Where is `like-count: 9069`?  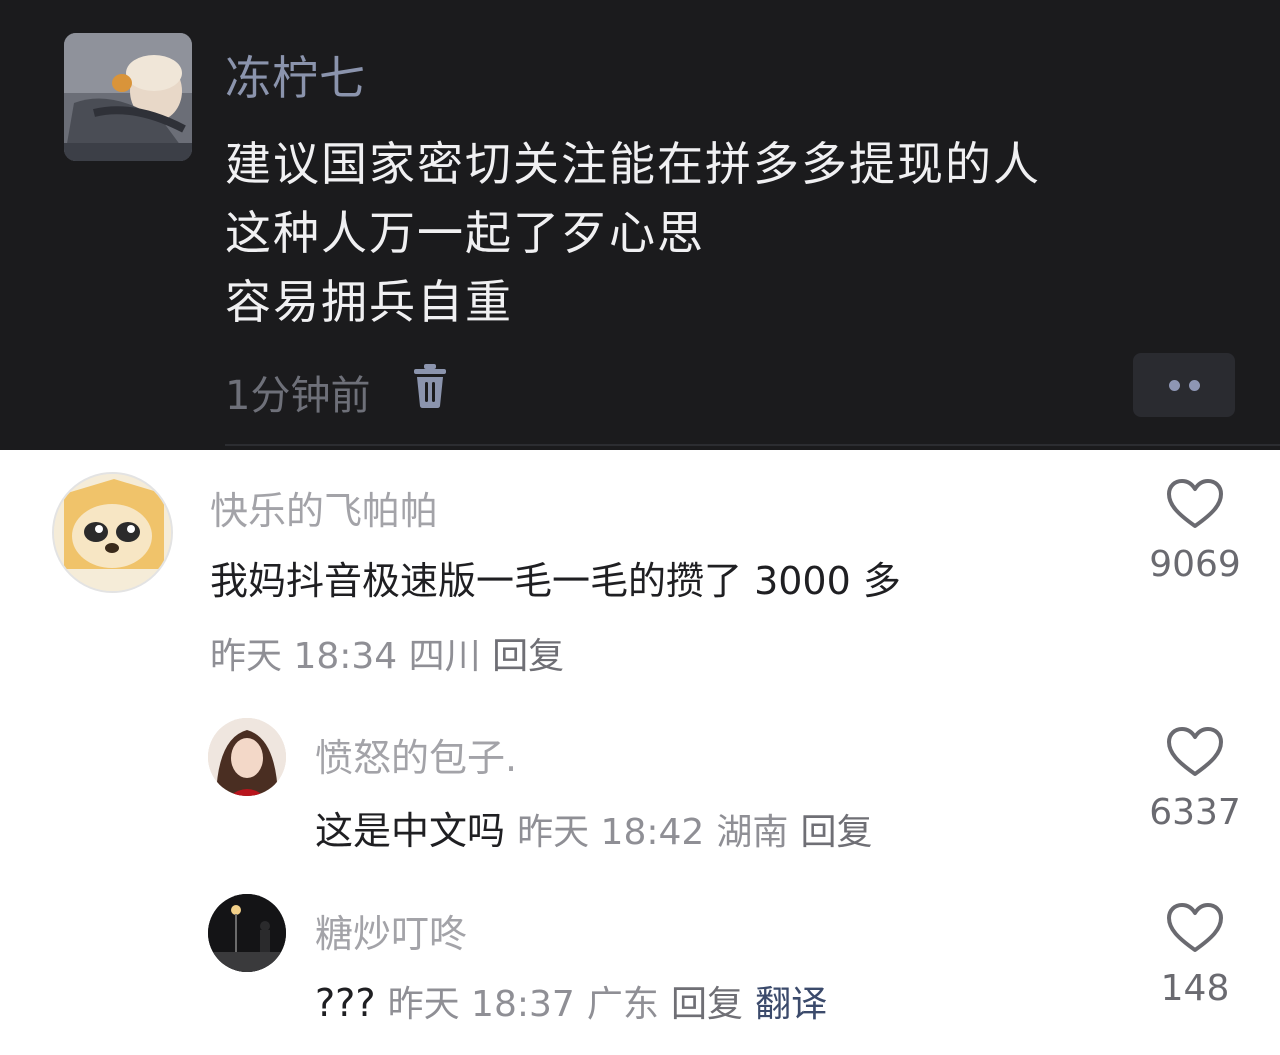
like-count: 9069 is located at coordinates (1195, 564).